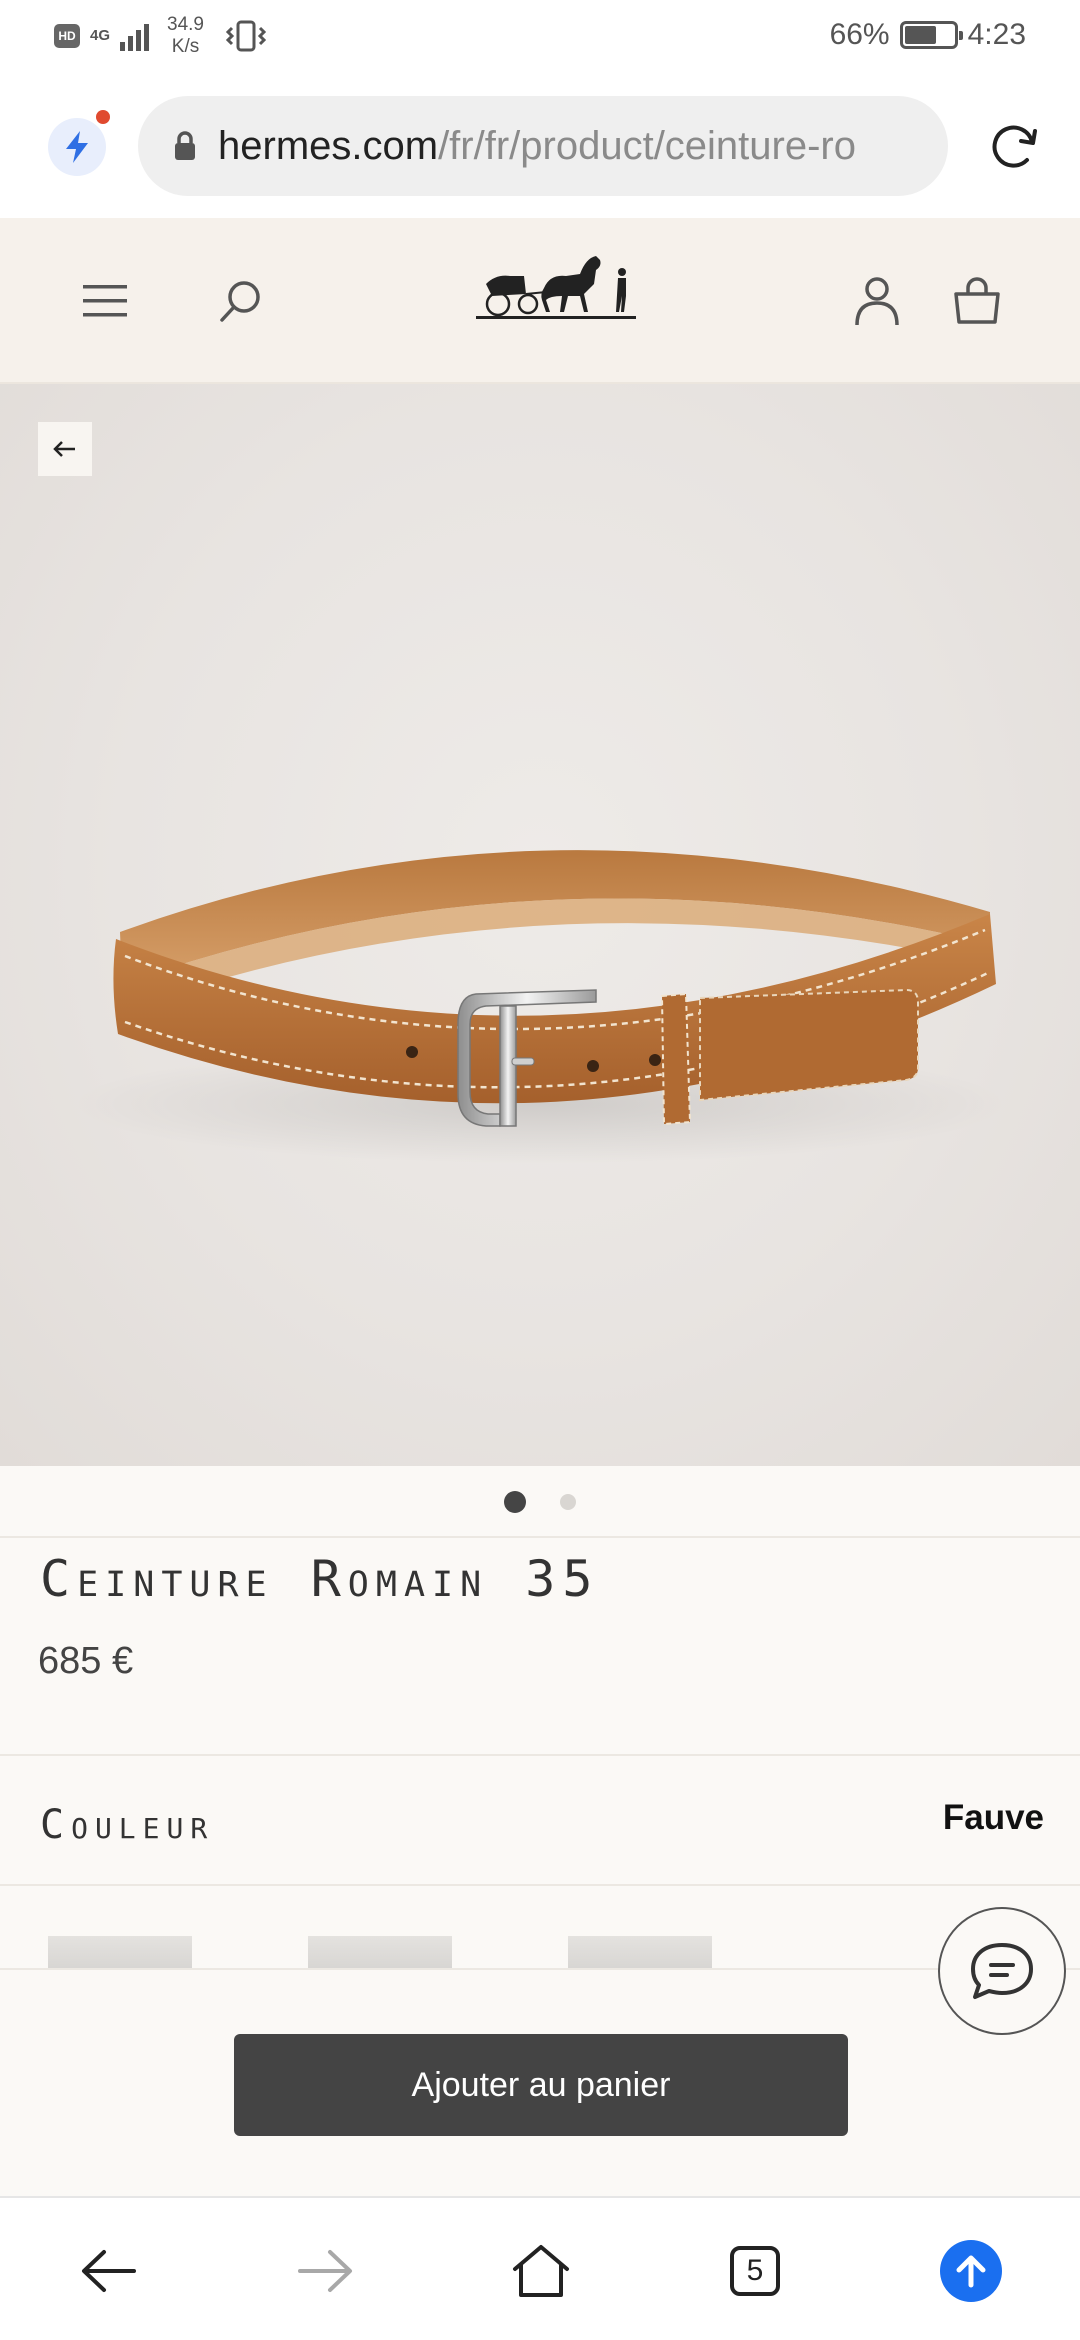 The image size is (1080, 2340). I want to click on battery-fill, so click(920, 35).